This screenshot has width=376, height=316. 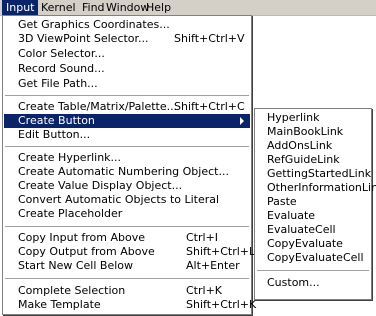 I want to click on menu-item-complete-selection: Complete Selection Ctrl+K, so click(x=127, y=291).